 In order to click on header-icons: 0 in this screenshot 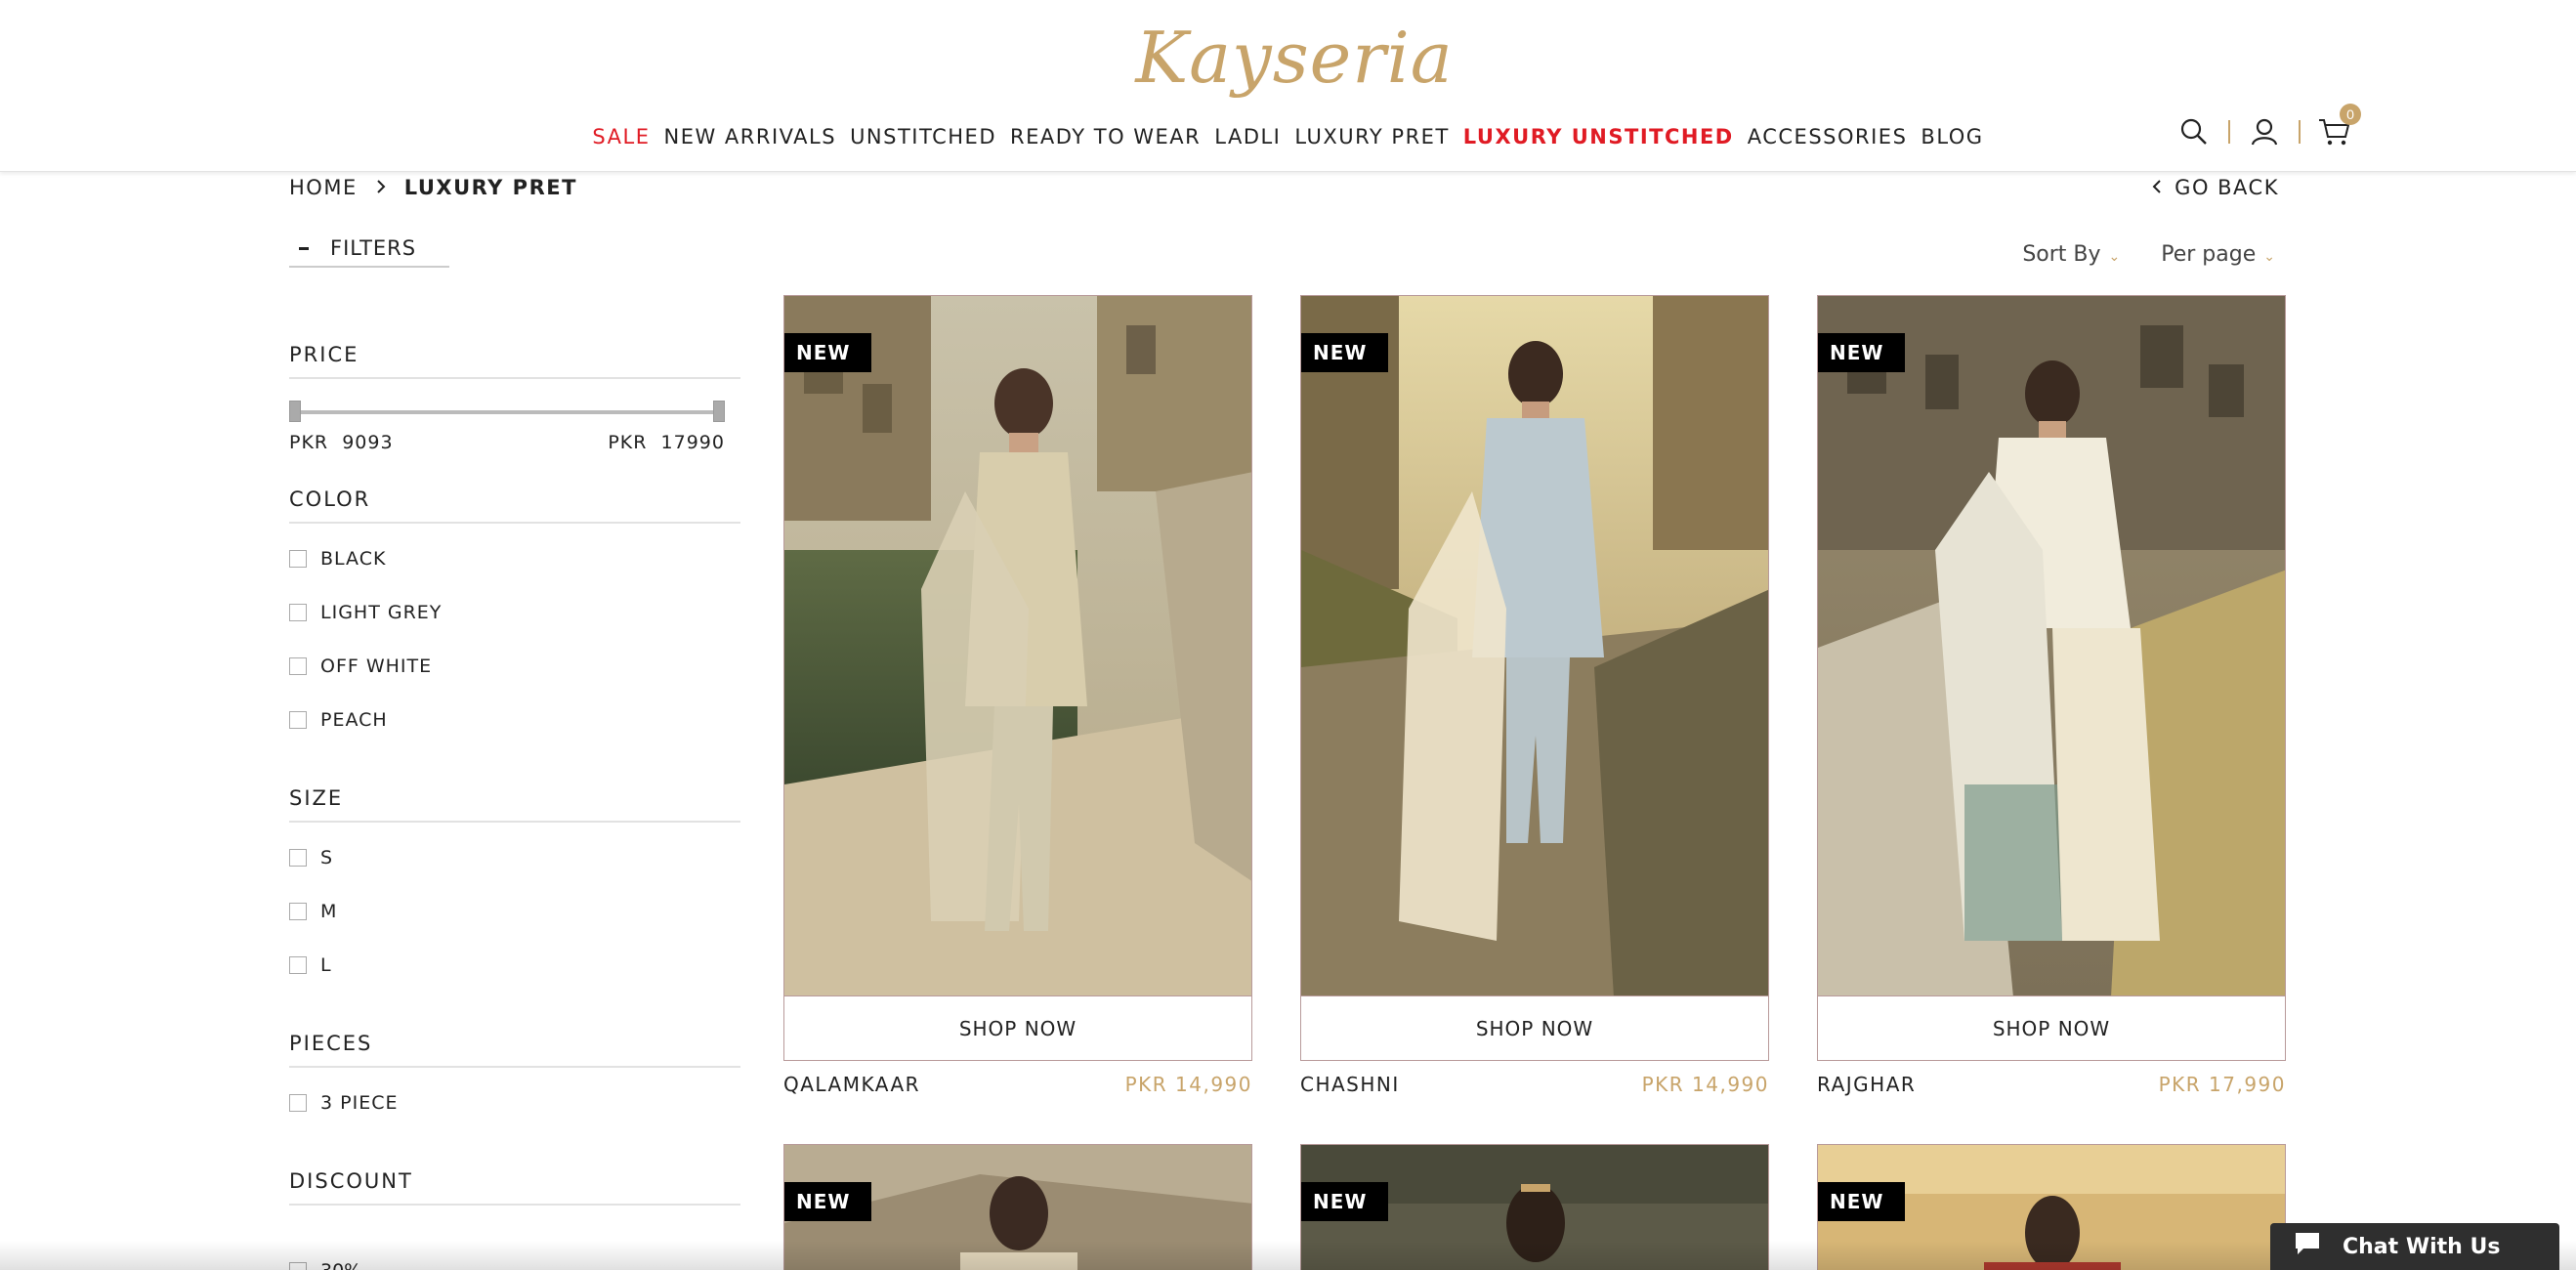, I will do `click(2269, 126)`.